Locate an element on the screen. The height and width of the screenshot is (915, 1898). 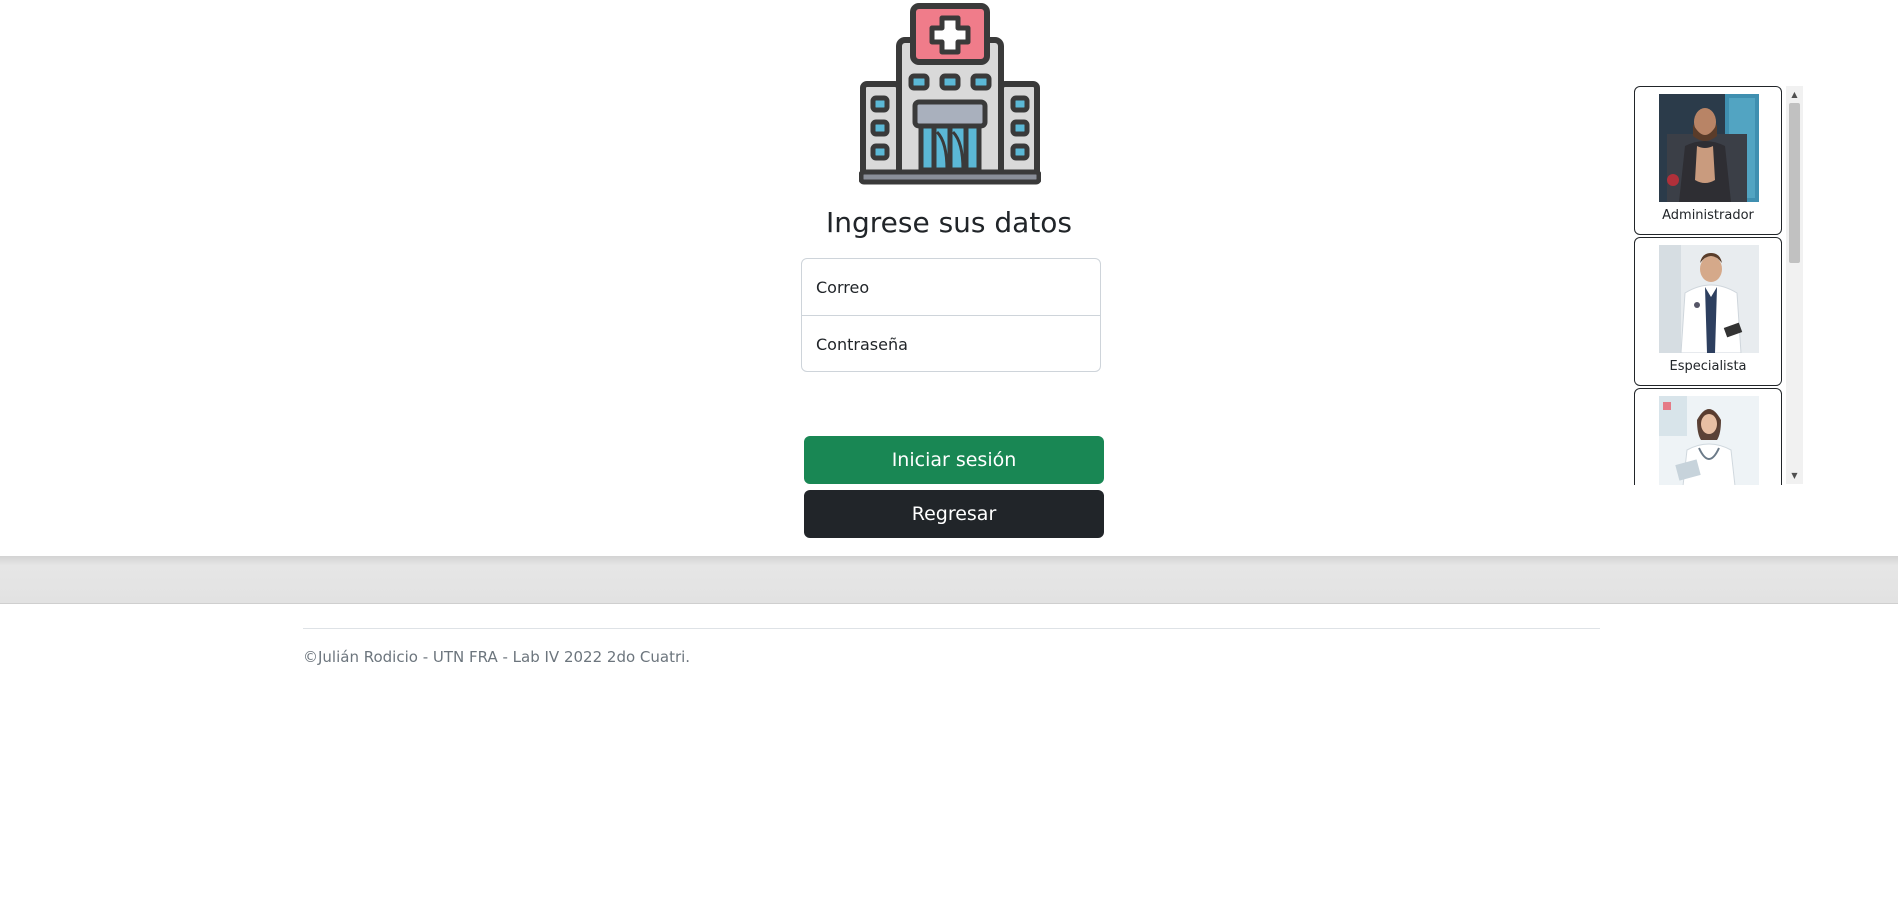
page-title: Ingrese sus datos is located at coordinates (949, 222).